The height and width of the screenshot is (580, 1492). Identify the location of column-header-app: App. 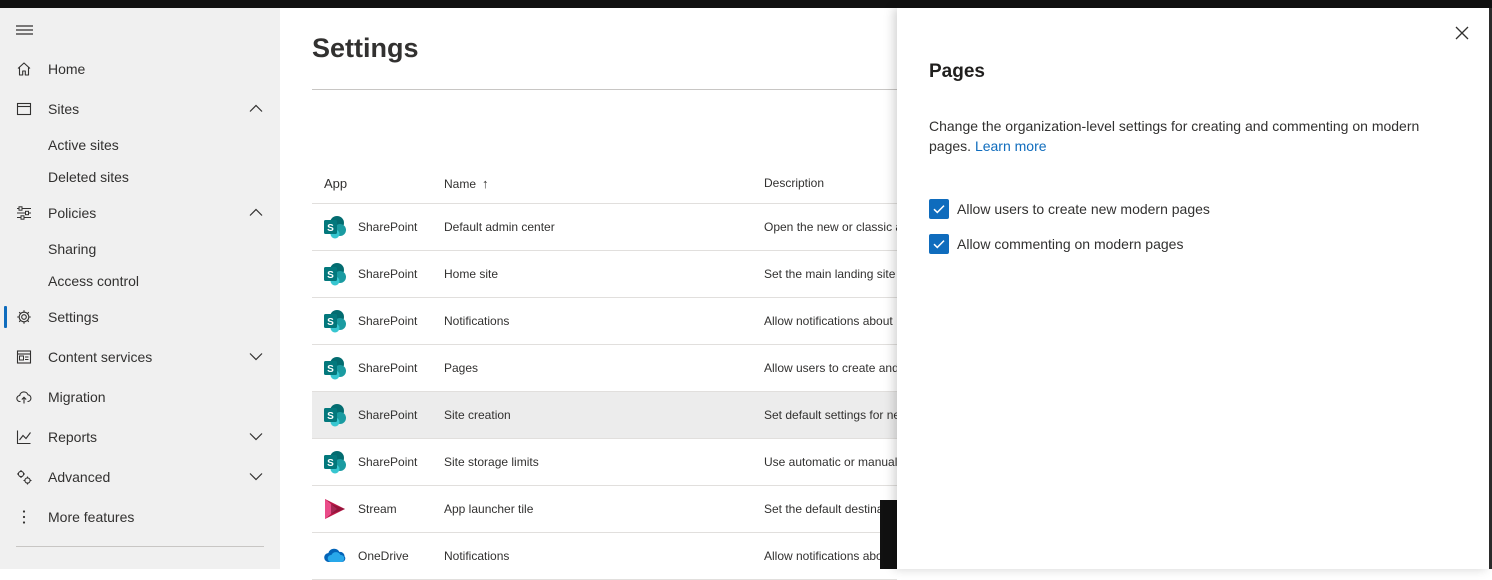
(335, 183).